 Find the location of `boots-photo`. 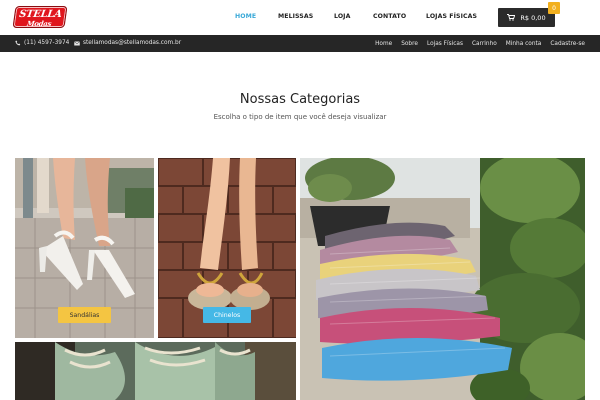

boots-photo is located at coordinates (155, 371).